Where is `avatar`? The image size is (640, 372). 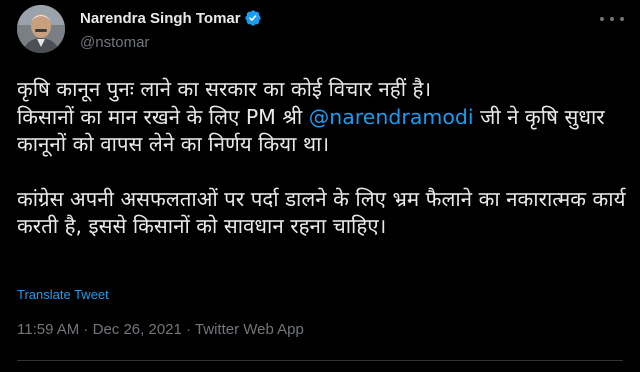
avatar is located at coordinates (41, 29).